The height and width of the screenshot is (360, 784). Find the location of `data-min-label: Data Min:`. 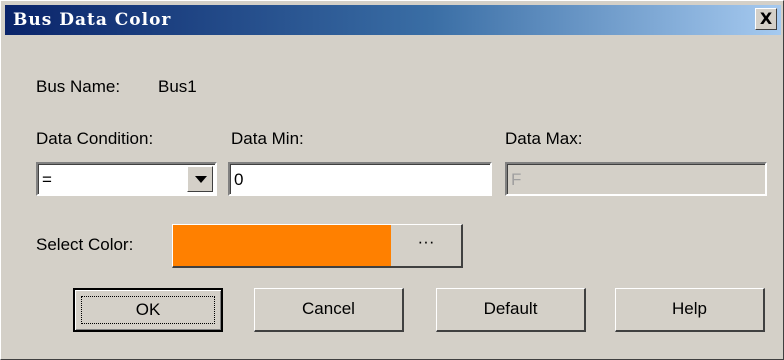

data-min-label: Data Min: is located at coordinates (267, 138).